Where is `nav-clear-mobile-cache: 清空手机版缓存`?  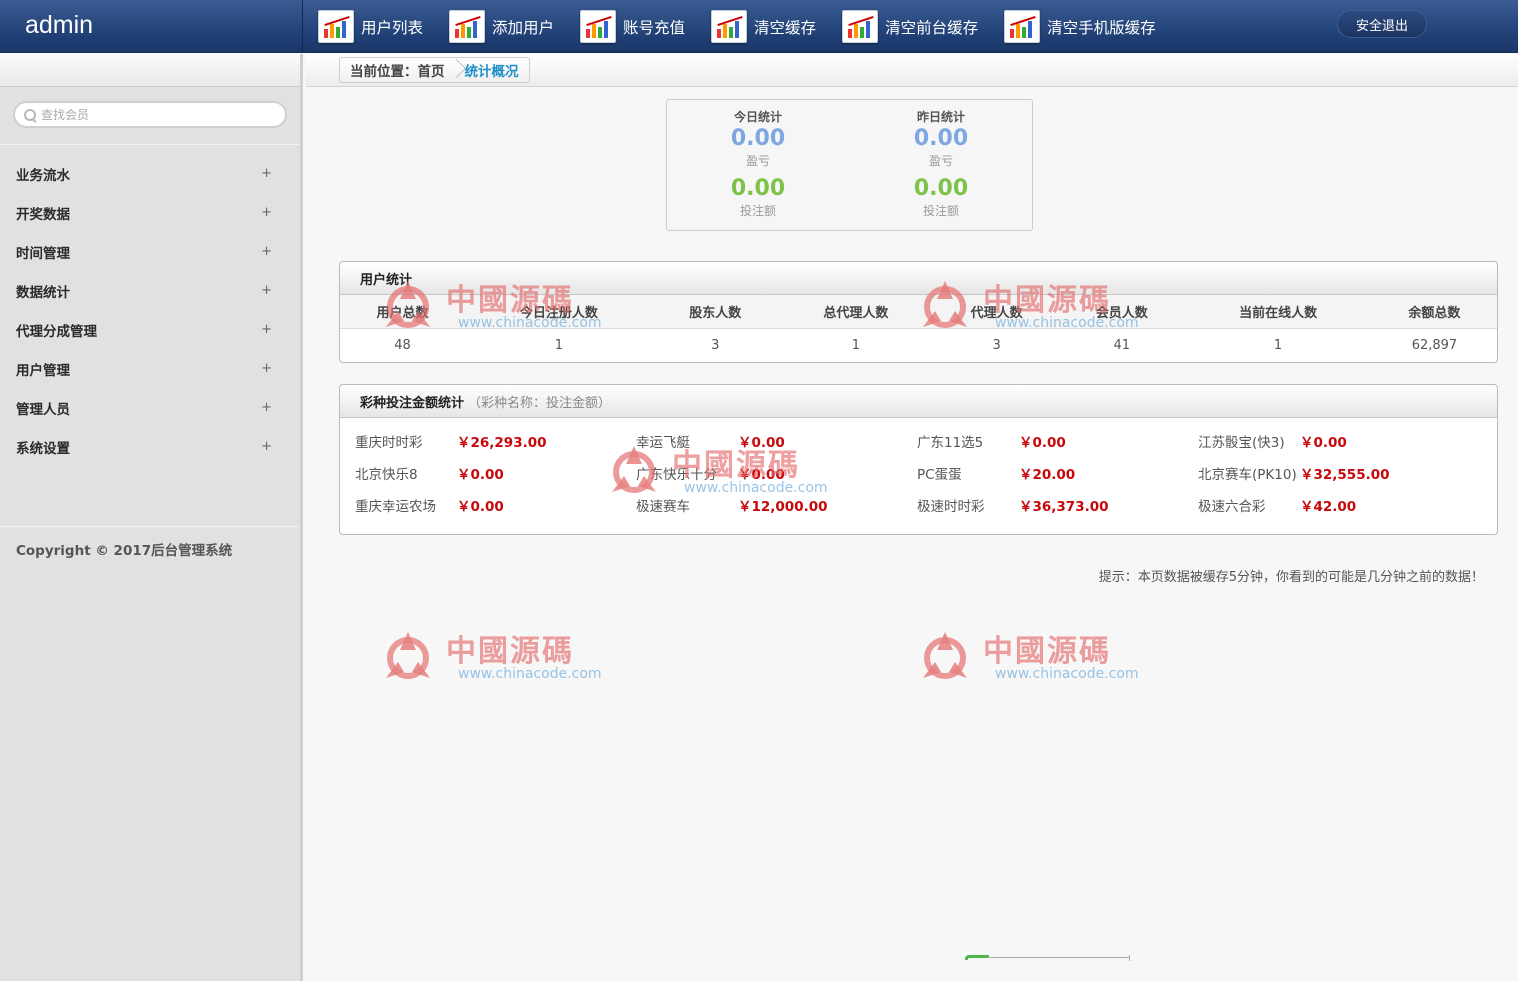
nav-clear-mobile-cache: 清空手机版缓存 is located at coordinates (1080, 26).